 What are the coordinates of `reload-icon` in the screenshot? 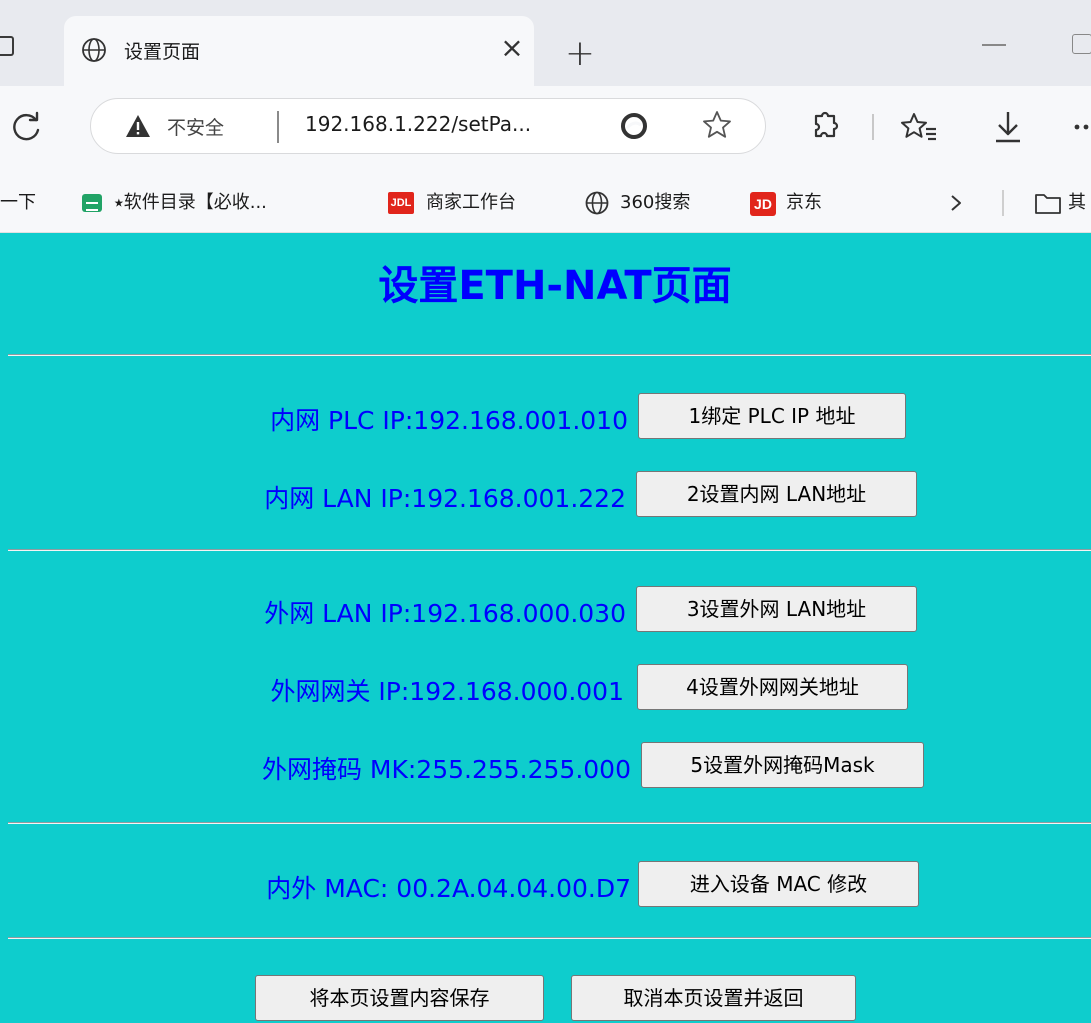 It's located at (26, 128).